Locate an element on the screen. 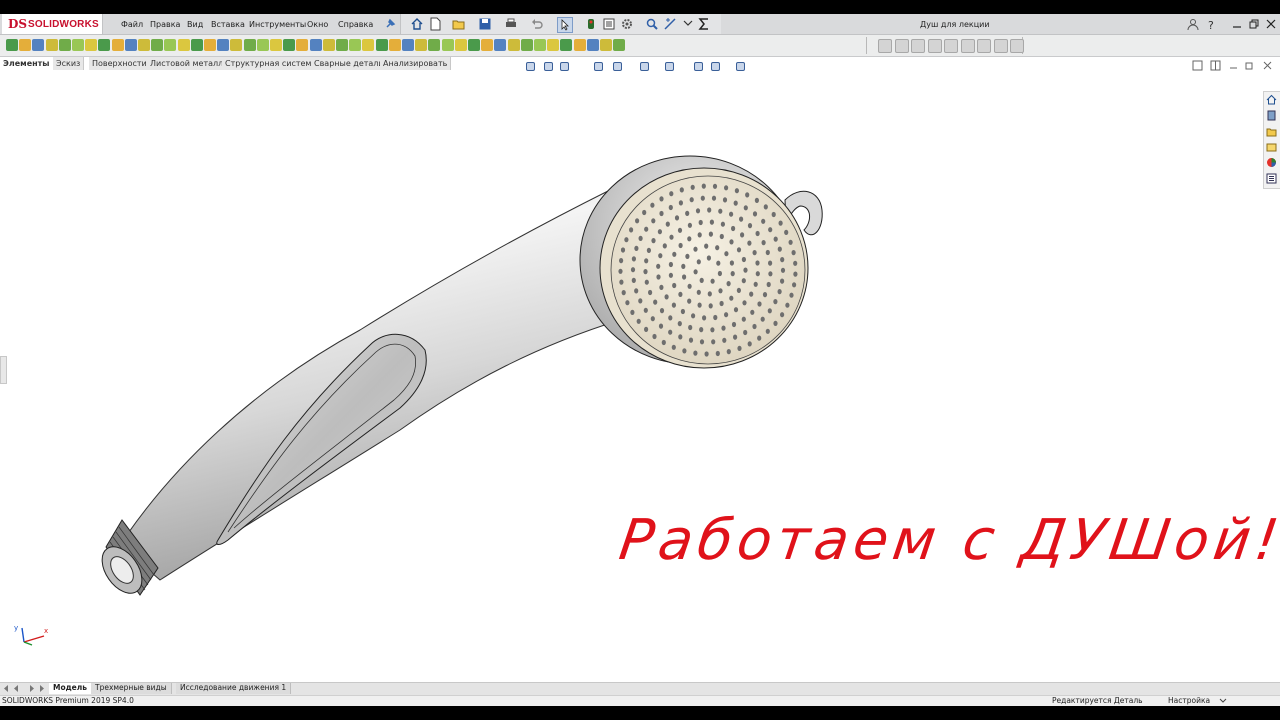  tab-3d-views: Трехмерные виды is located at coordinates (131, 688).